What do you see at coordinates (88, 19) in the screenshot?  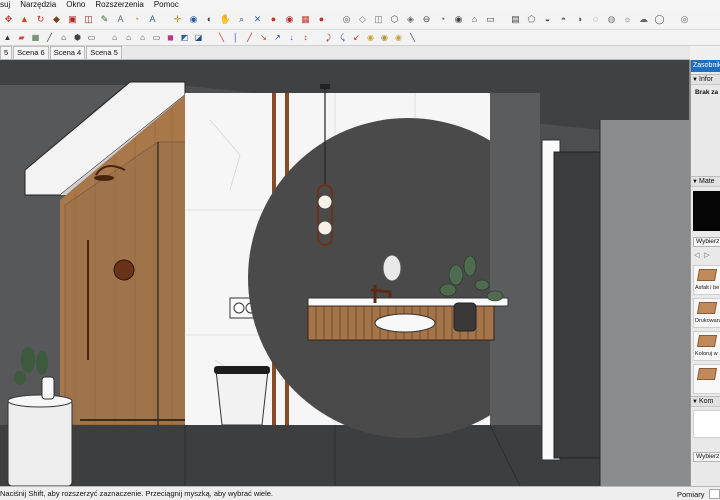 I see `offset-icon: ◫` at bounding box center [88, 19].